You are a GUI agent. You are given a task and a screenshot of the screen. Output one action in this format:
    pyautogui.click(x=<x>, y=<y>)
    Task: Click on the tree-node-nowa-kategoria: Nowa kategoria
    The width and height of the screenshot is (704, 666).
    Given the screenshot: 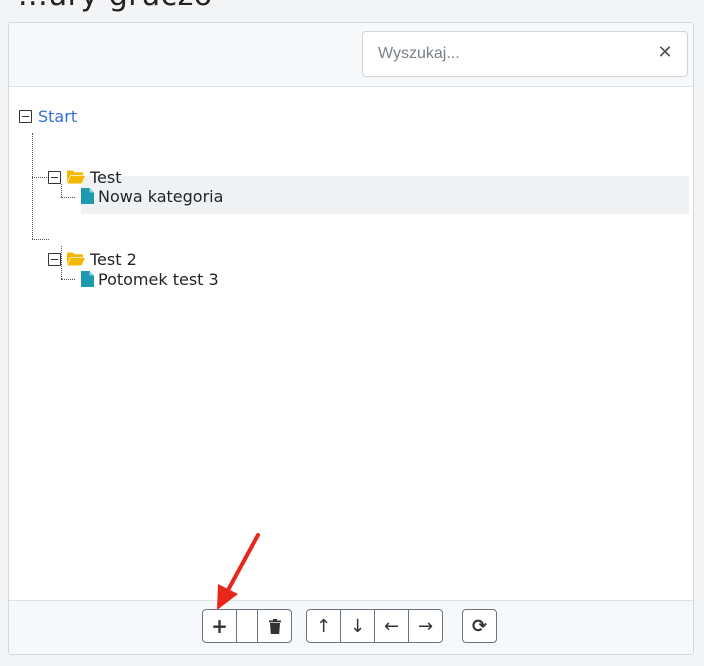 What is the action you would take?
    pyautogui.click(x=152, y=196)
    